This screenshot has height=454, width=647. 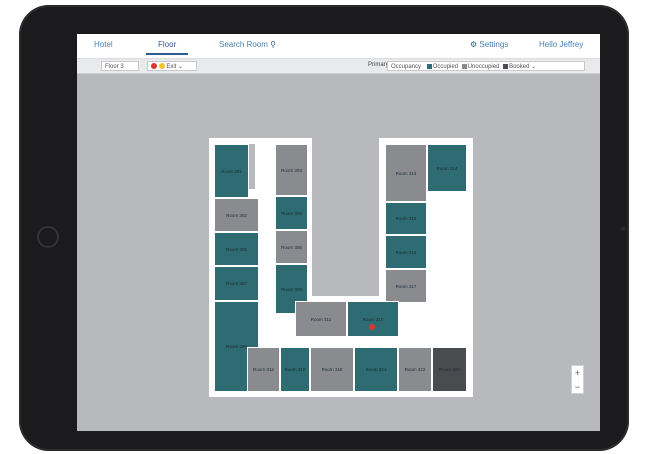 I want to click on floor-select: Floor 3, so click(x=120, y=66).